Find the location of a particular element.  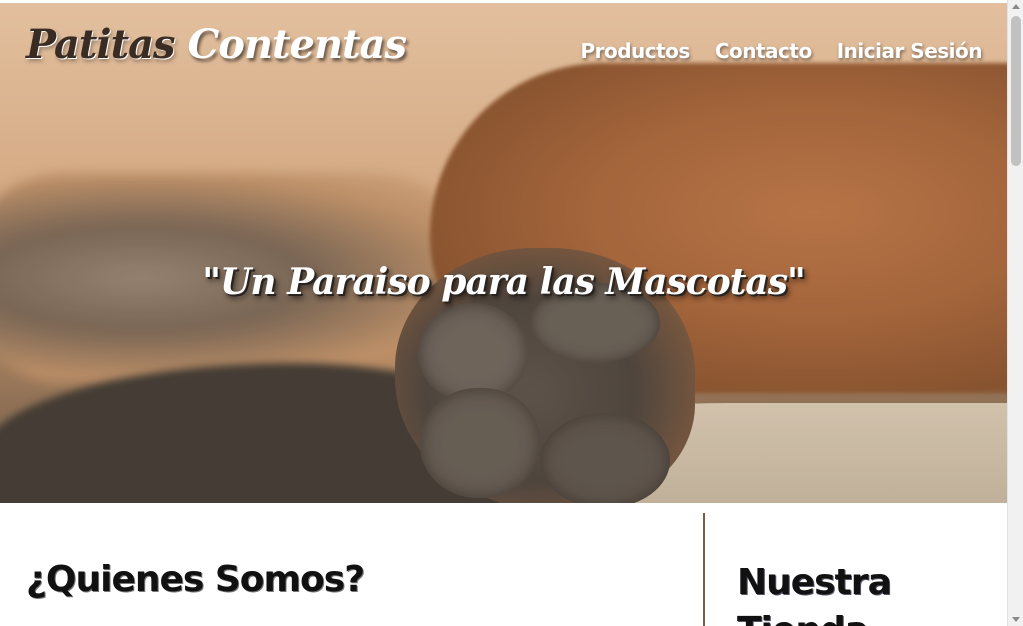

brand-logo-link: Patitas Contentas is located at coordinates (216, 45).